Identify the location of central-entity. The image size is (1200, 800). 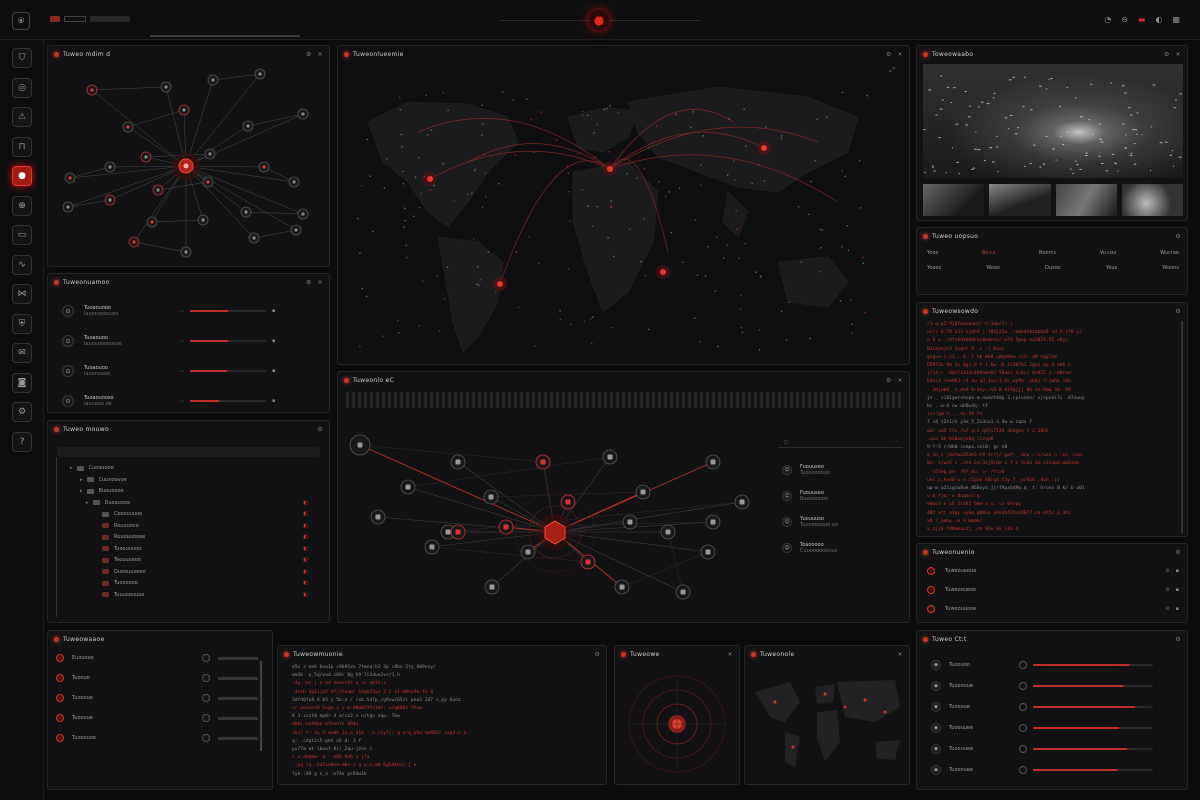
(555, 532).